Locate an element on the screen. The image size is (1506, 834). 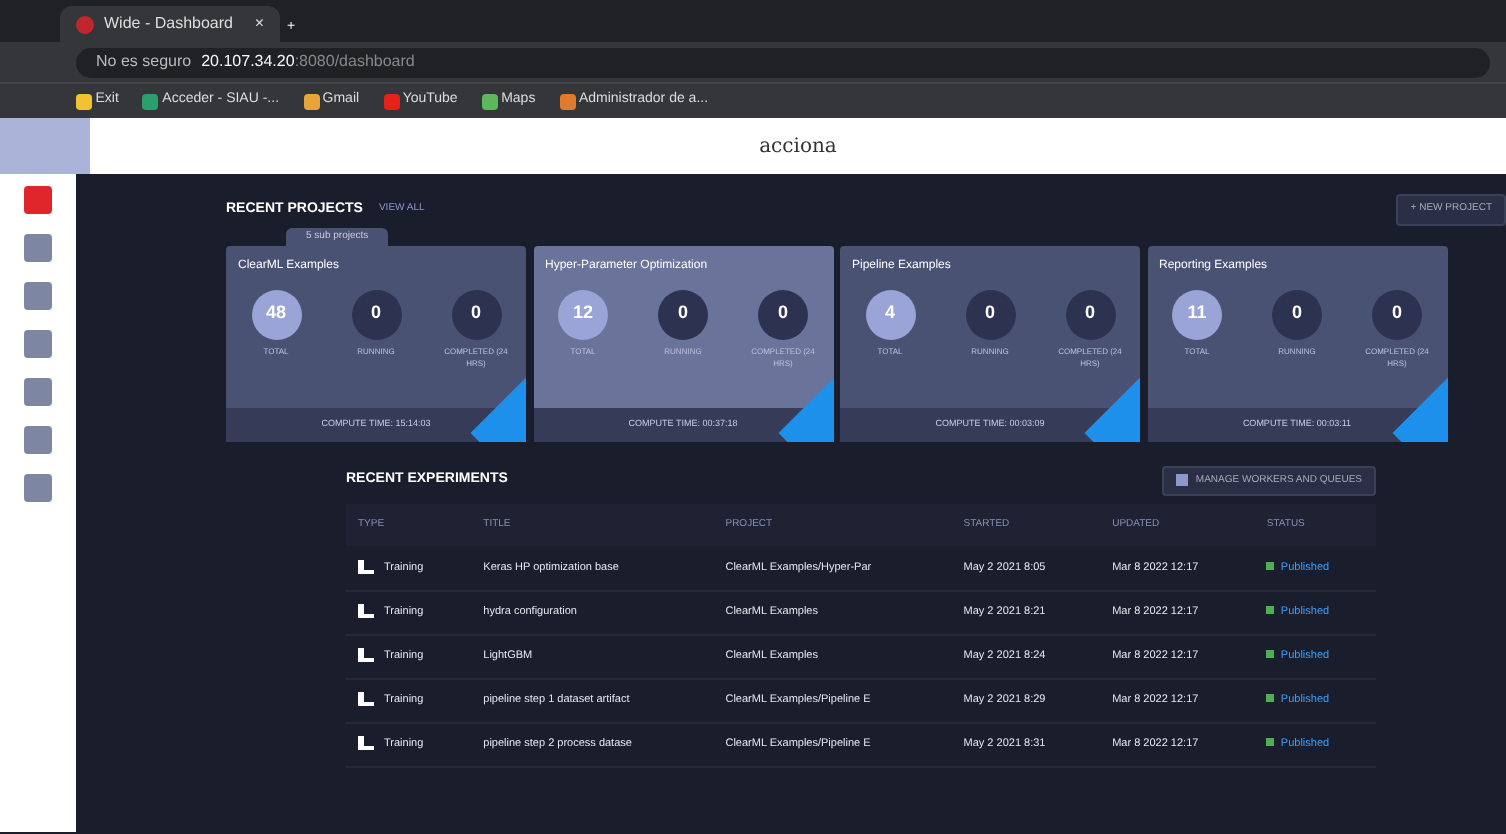
logo-panel is located at coordinates (45, 146).